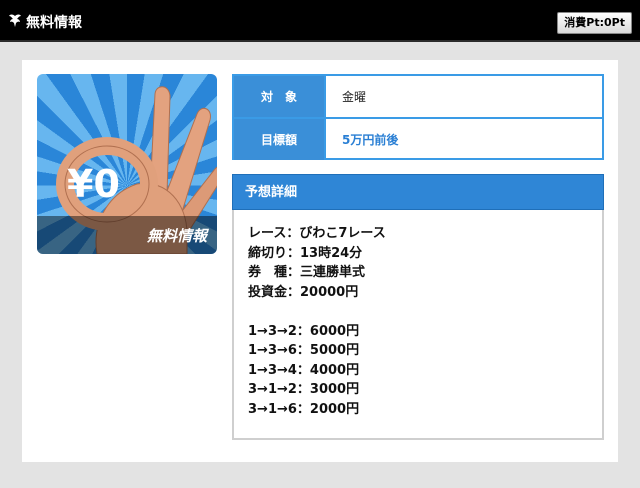  Describe the element at coordinates (127, 164) in the screenshot. I see `free-info-image: ¥0 無料情報` at that location.